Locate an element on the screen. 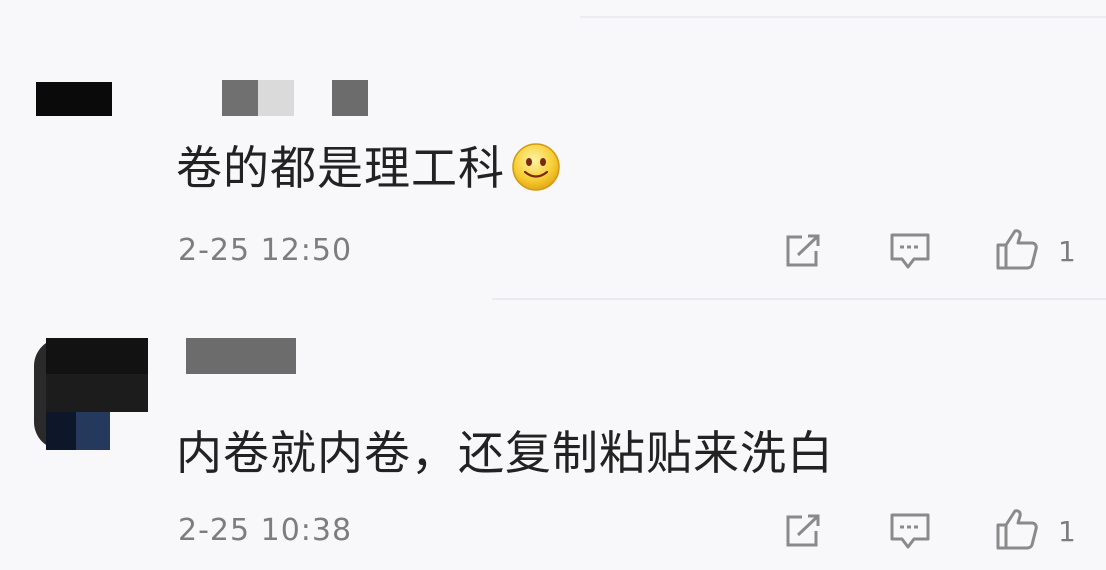 The width and height of the screenshot is (1106, 570). comment-timestamp: 2-25 10:38 is located at coordinates (265, 530).